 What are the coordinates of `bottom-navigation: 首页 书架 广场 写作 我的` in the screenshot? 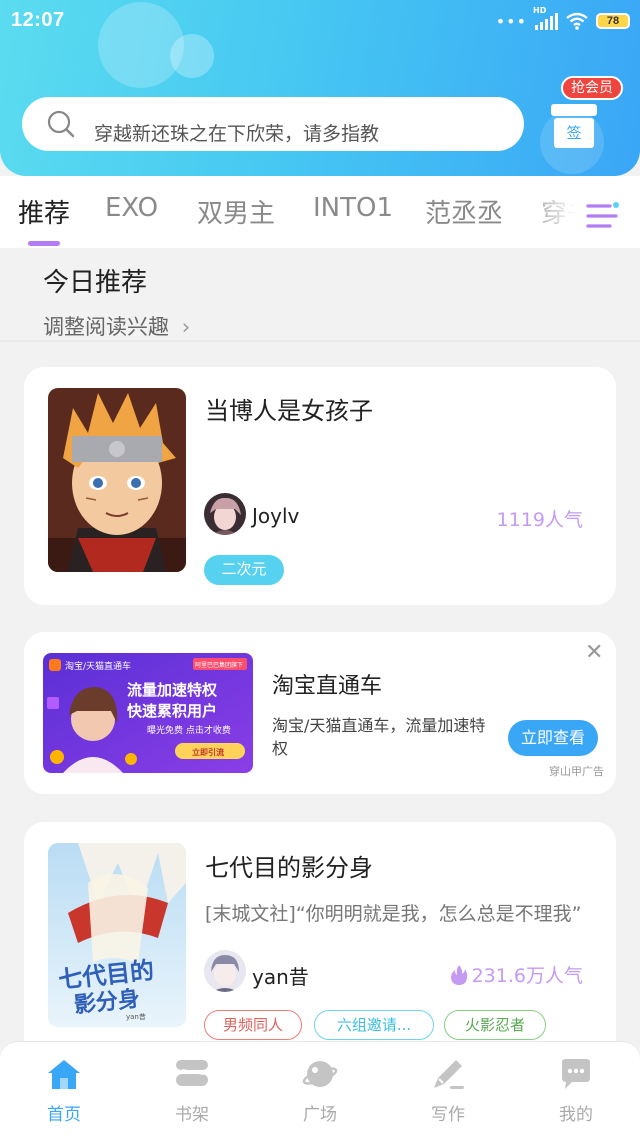 It's located at (320, 1089).